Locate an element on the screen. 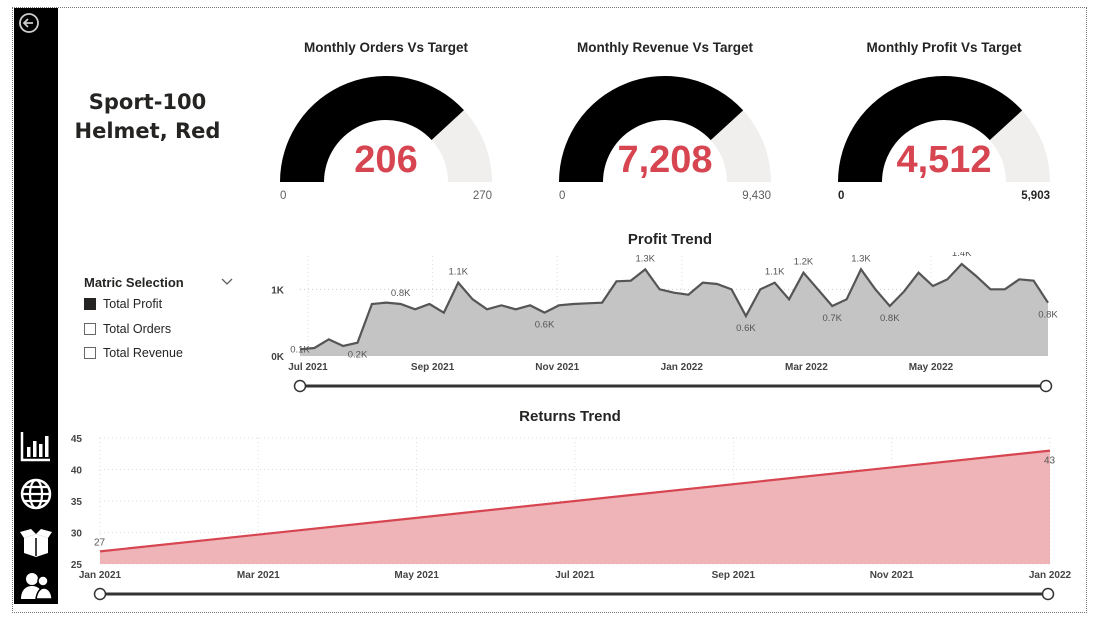  orders-gauge: Monthly Orders Vs Target 206 0 270 is located at coordinates (386, 126).